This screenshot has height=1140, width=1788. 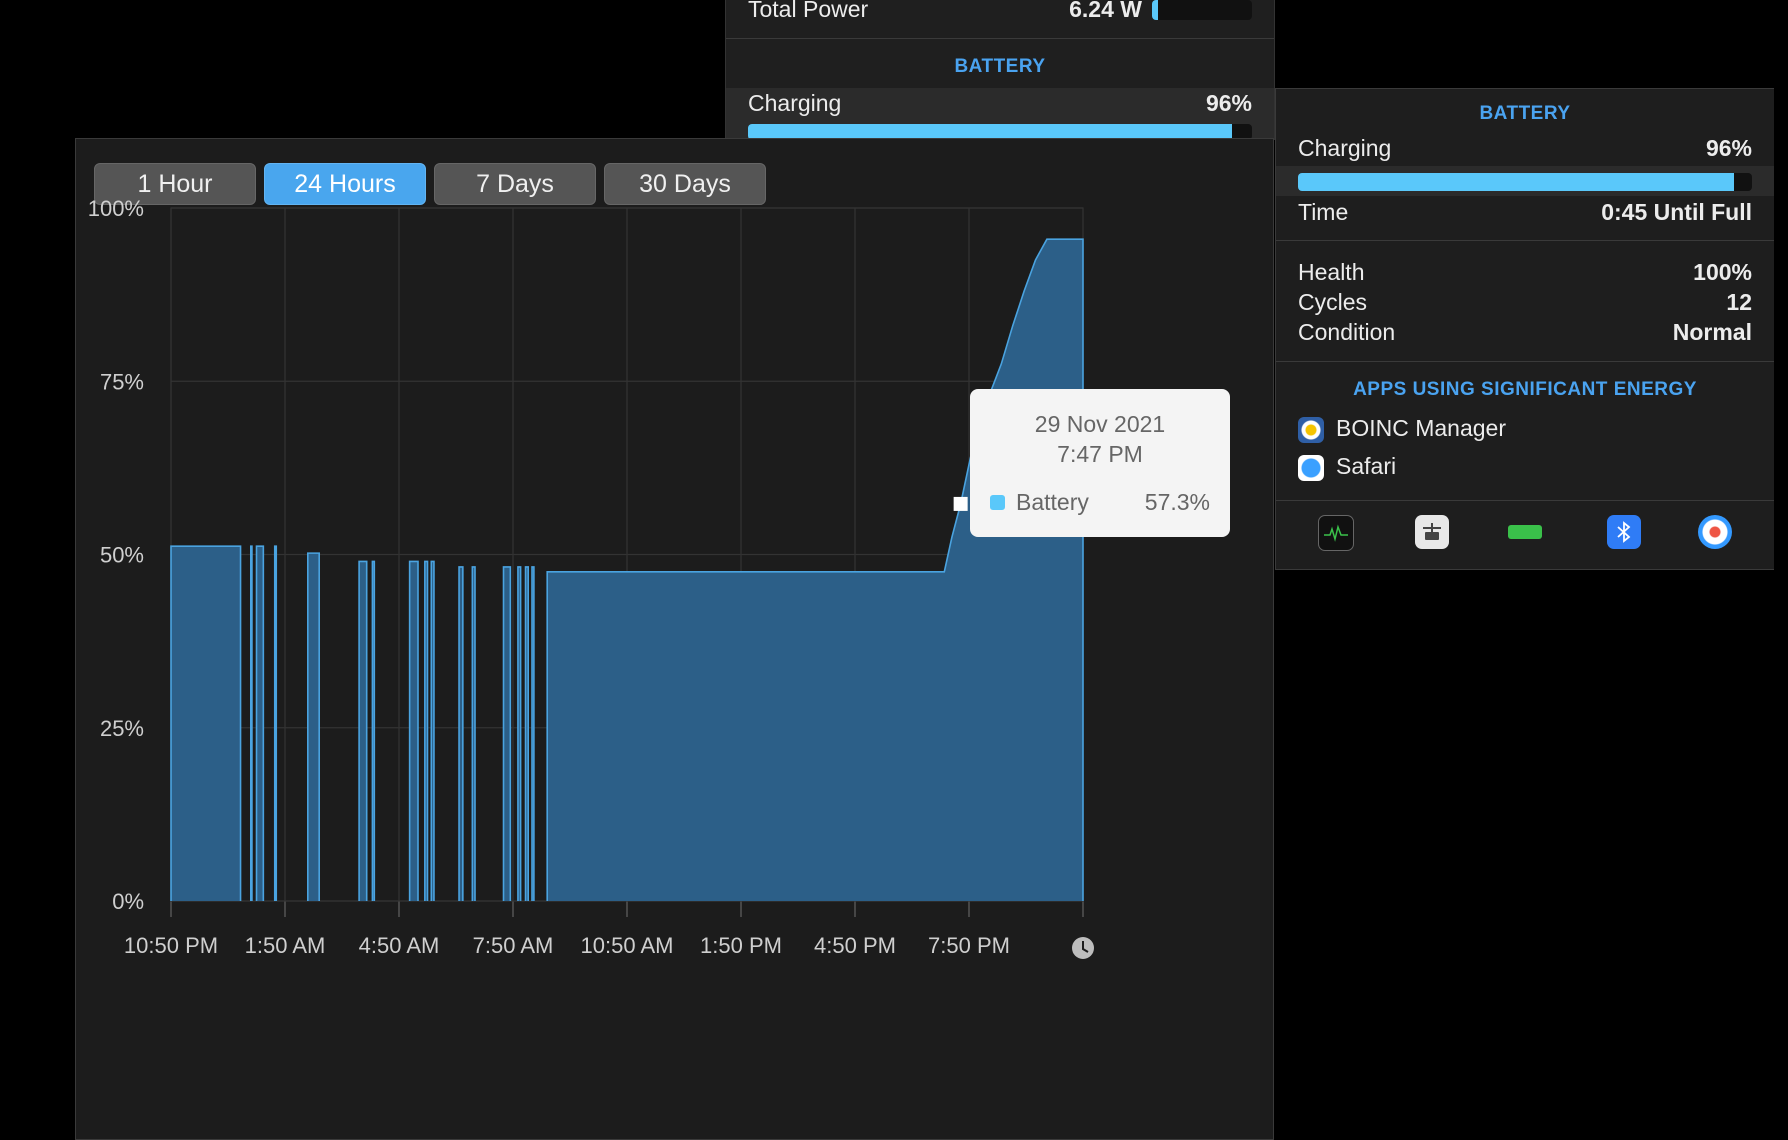 What do you see at coordinates (1525, 389) in the screenshot?
I see `apps-section-header: APPS USING SIGNIFICANT ENERGY` at bounding box center [1525, 389].